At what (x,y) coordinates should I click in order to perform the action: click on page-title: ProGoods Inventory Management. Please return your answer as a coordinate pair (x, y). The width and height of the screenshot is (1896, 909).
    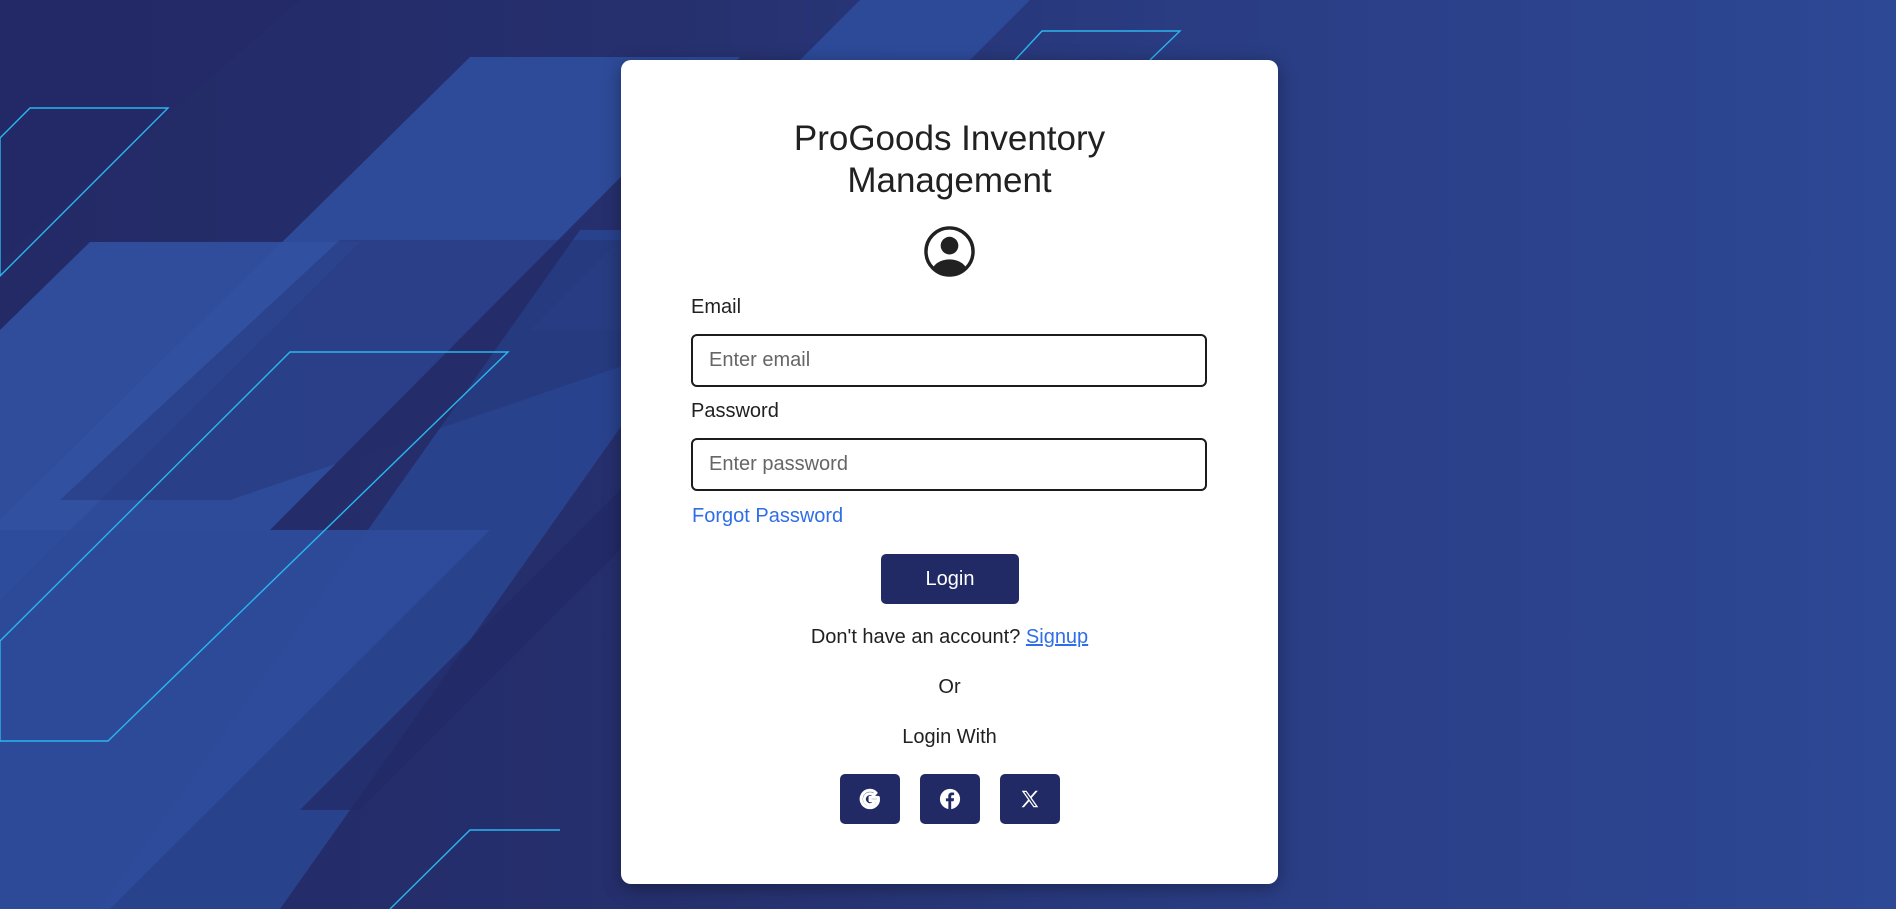
    Looking at the image, I should click on (949, 160).